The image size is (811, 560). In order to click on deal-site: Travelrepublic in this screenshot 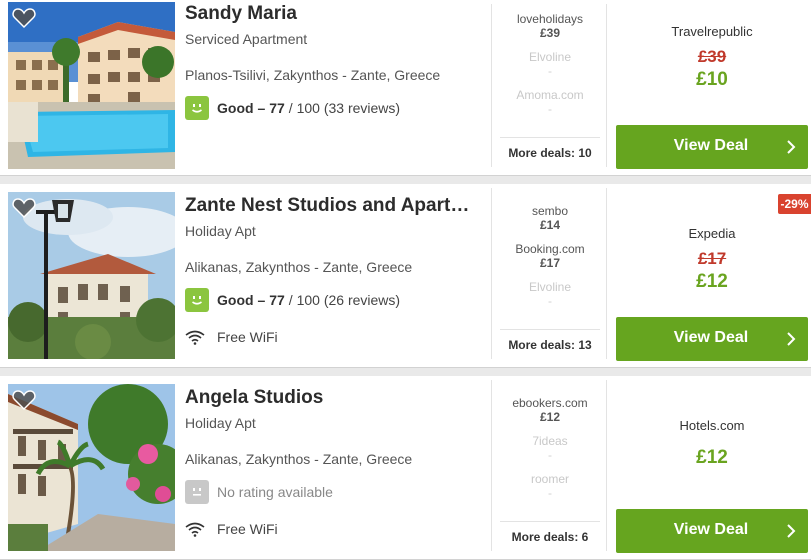, I will do `click(712, 31)`.